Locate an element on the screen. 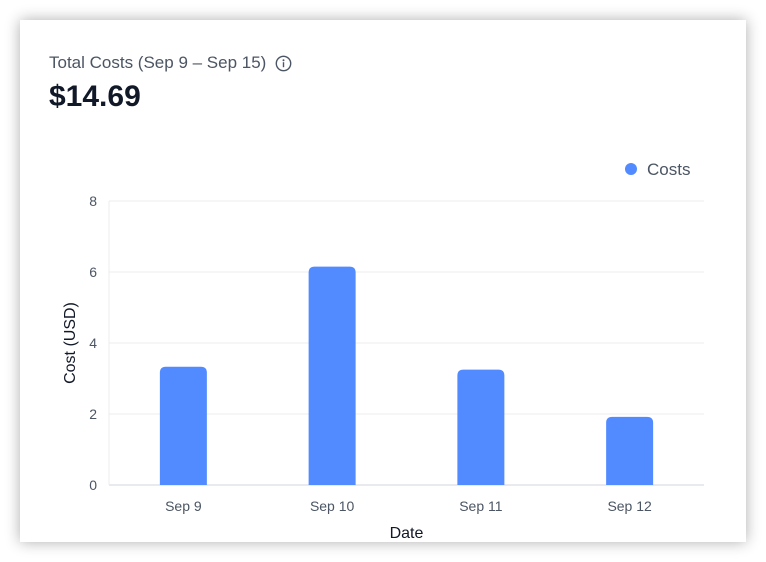 Image resolution: width=766 pixels, height=562 pixels. x-tick-label: Sep 9 is located at coordinates (183, 506).